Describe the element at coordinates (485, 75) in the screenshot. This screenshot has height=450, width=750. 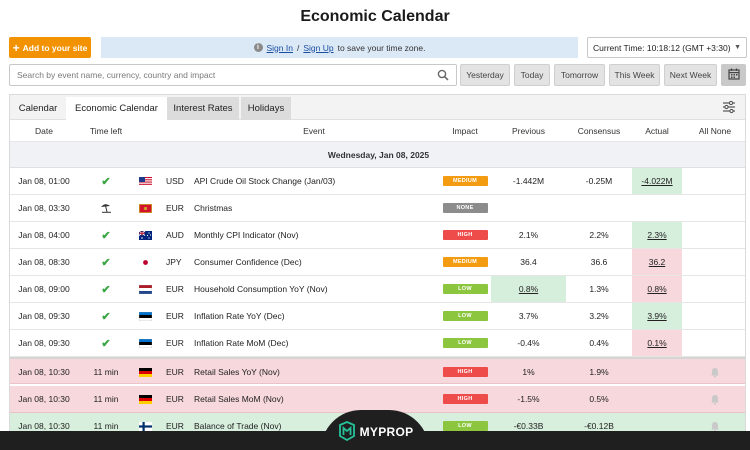
I see `yesterday-button: Yesterday` at that location.